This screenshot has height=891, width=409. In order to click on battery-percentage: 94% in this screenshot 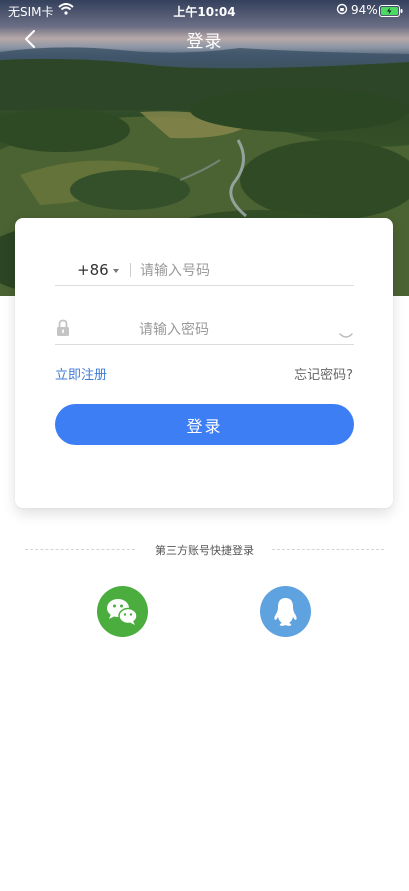, I will do `click(364, 10)`.